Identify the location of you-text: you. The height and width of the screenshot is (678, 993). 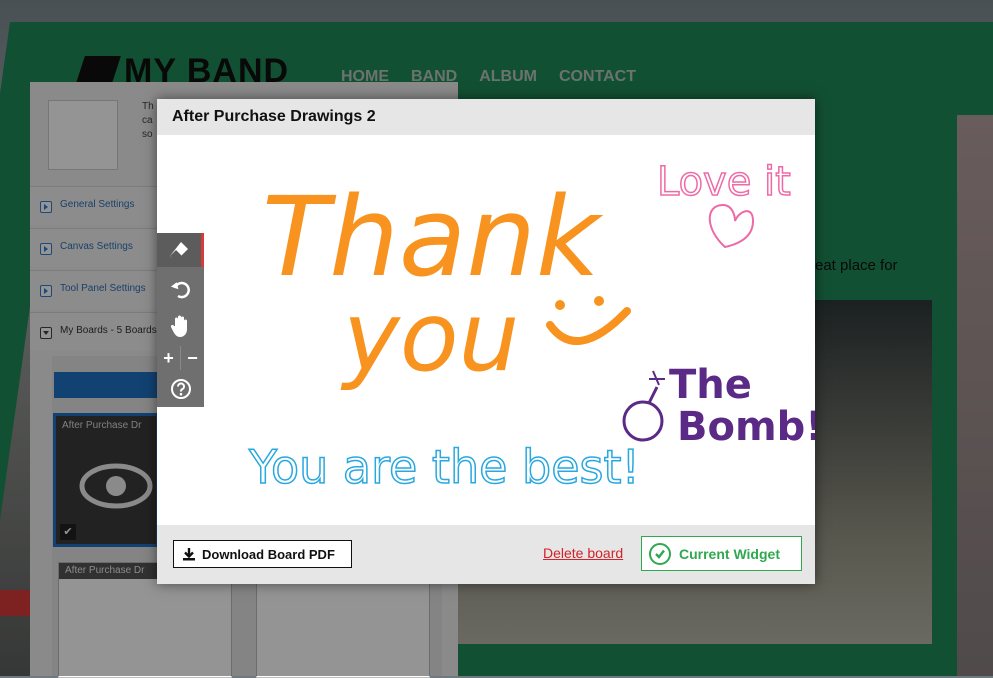
(429, 337).